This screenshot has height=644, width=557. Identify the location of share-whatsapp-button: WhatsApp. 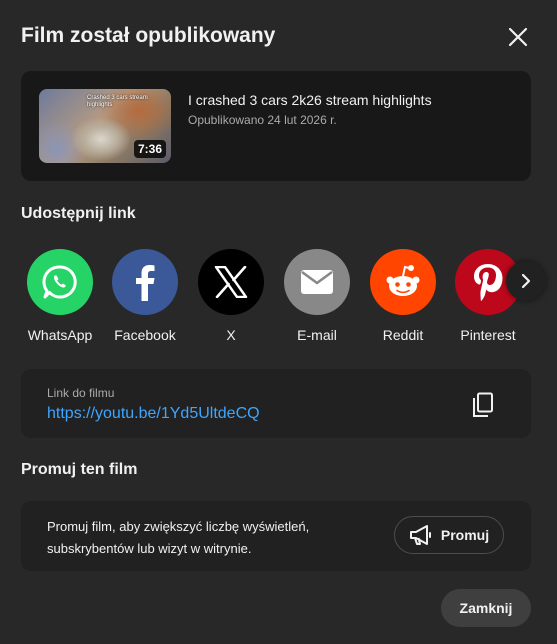
(60, 296).